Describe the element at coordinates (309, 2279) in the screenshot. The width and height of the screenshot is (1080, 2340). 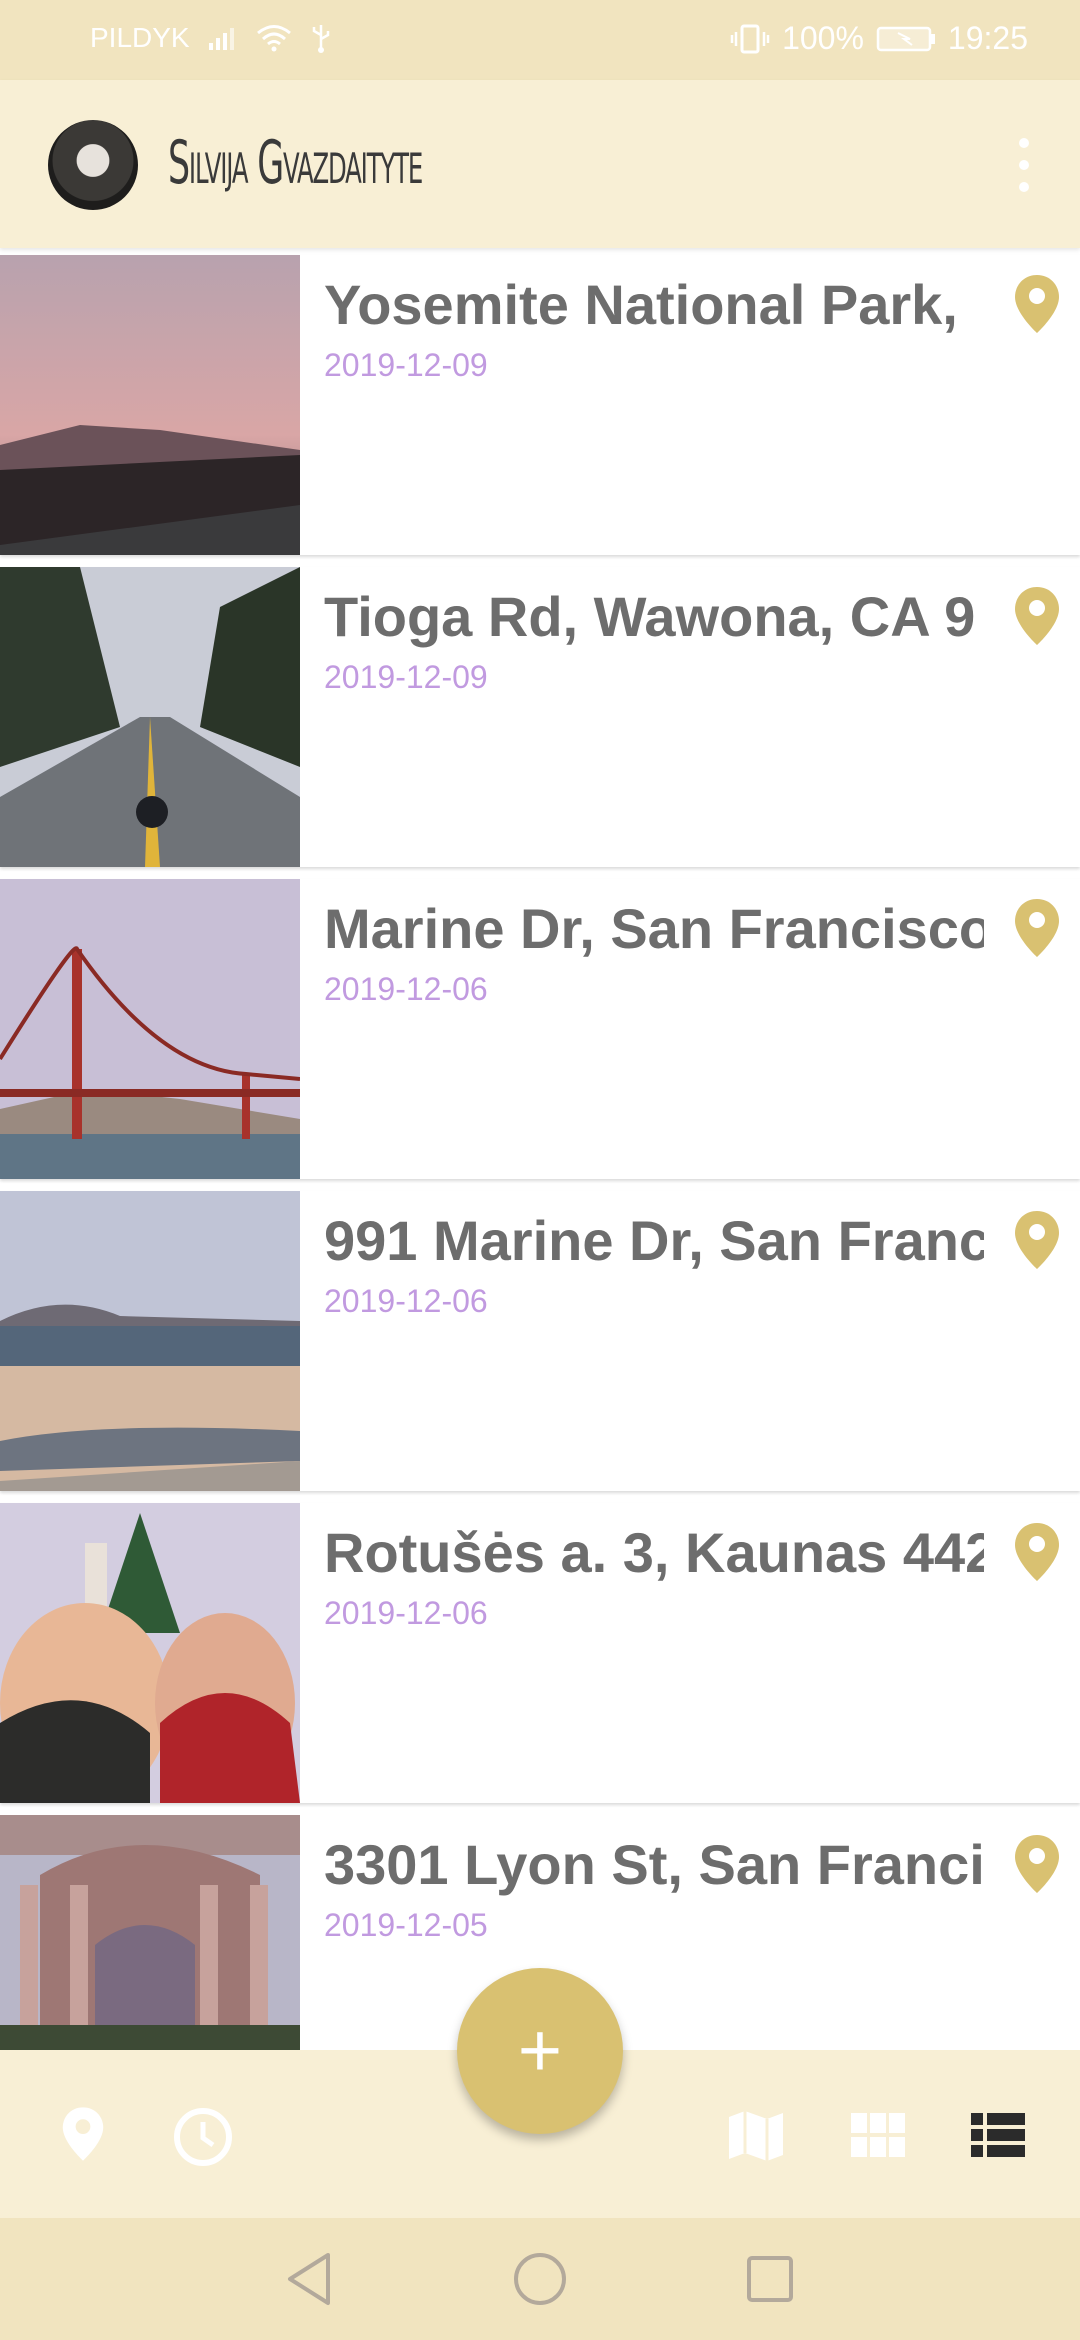
I see `back-icon` at that location.